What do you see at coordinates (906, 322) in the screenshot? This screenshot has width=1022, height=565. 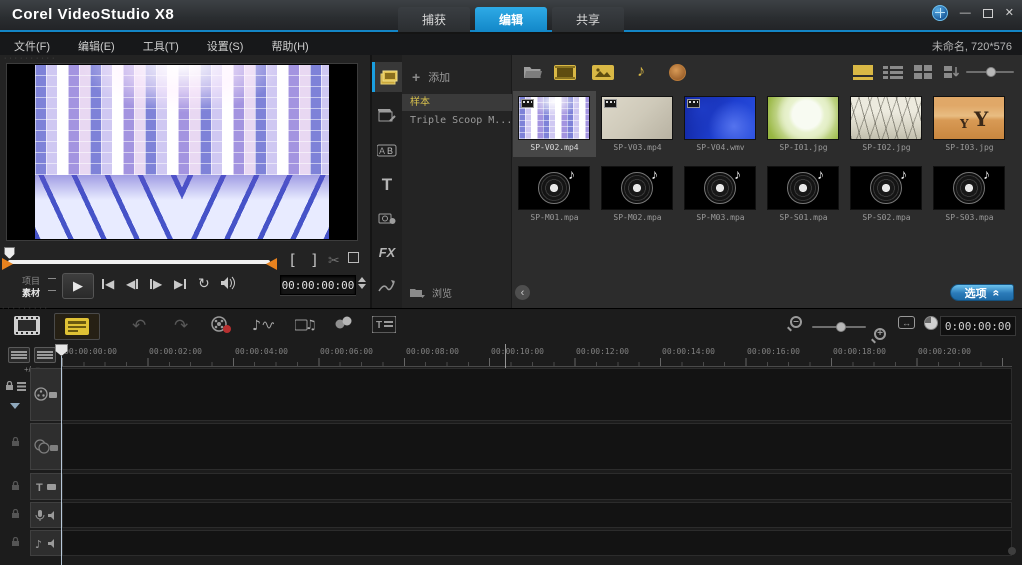 I see `fit-project-icon: ↔` at bounding box center [906, 322].